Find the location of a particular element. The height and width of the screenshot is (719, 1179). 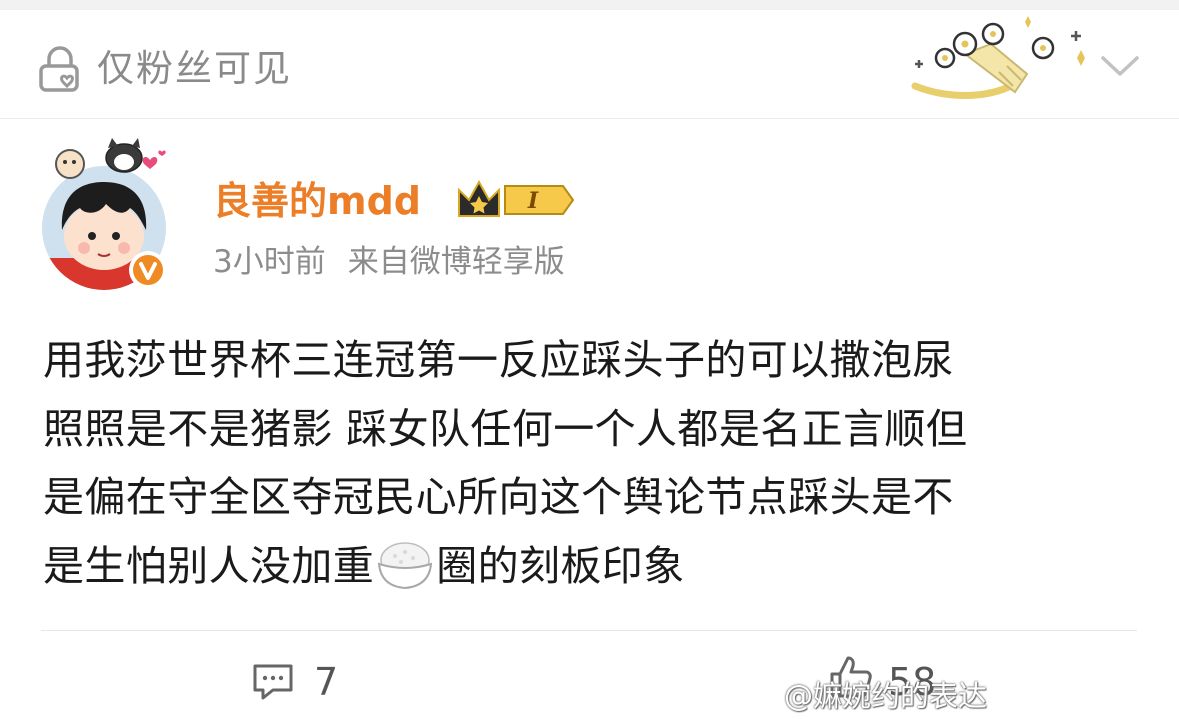

post-line: 用我莎世界杯三连冠第一反应踩头子的可以撒泡尿 is located at coordinates (498, 360).